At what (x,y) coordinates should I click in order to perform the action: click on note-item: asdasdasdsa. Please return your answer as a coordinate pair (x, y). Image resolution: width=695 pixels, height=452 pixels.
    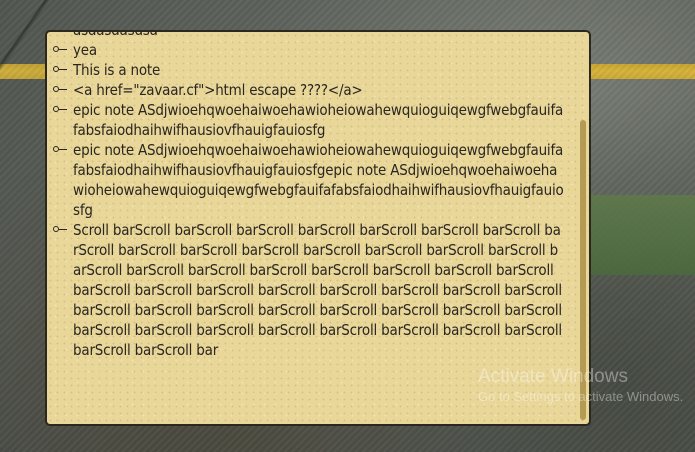
    Looking at the image, I should click on (308, 35).